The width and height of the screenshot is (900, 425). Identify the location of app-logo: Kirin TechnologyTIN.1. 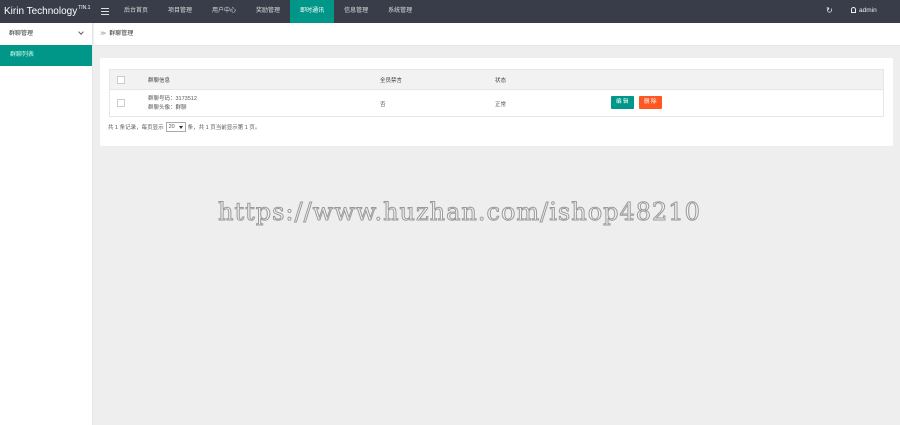
(47, 11).